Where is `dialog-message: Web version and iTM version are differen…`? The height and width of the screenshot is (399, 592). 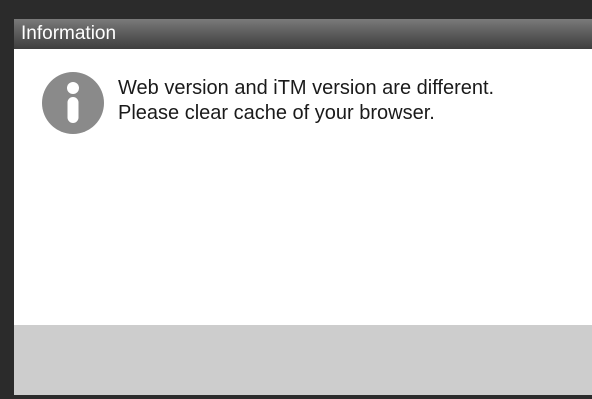
dialog-message: Web version and iTM version are differen… is located at coordinates (306, 101).